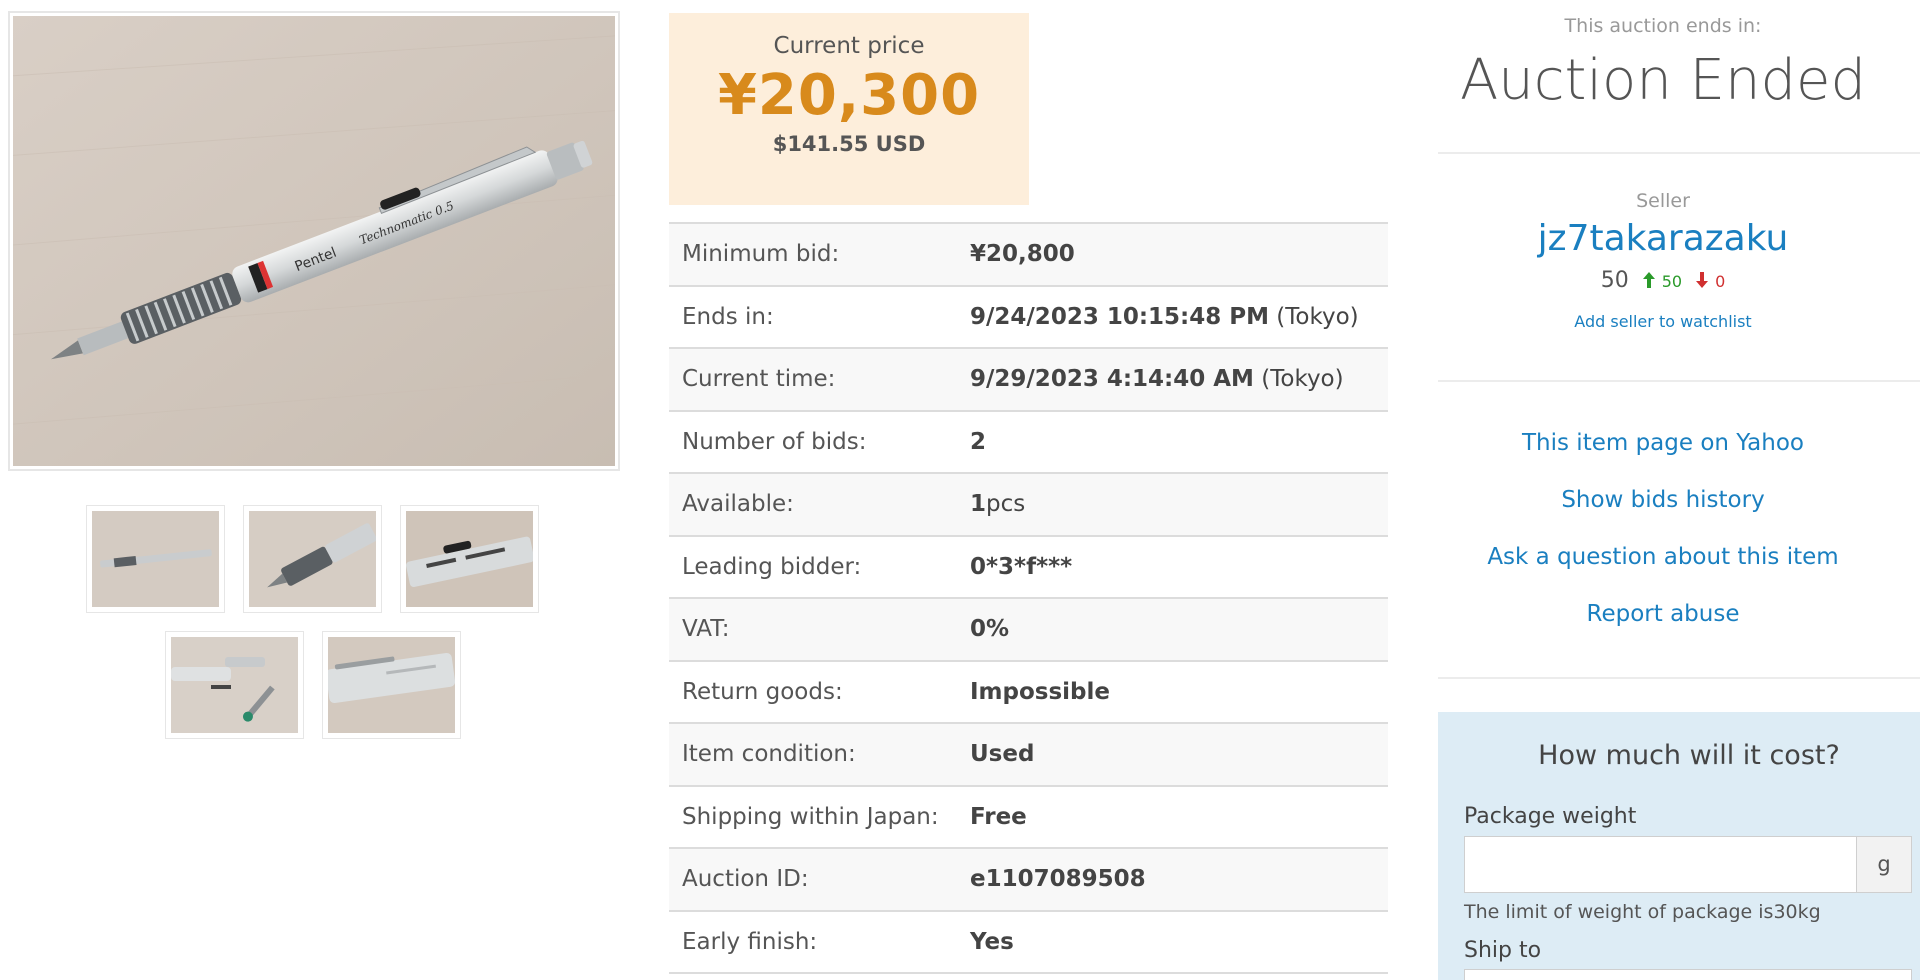 Image resolution: width=1920 pixels, height=980 pixels. What do you see at coordinates (1884, 864) in the screenshot?
I see `weight-unit-addon: g` at bounding box center [1884, 864].